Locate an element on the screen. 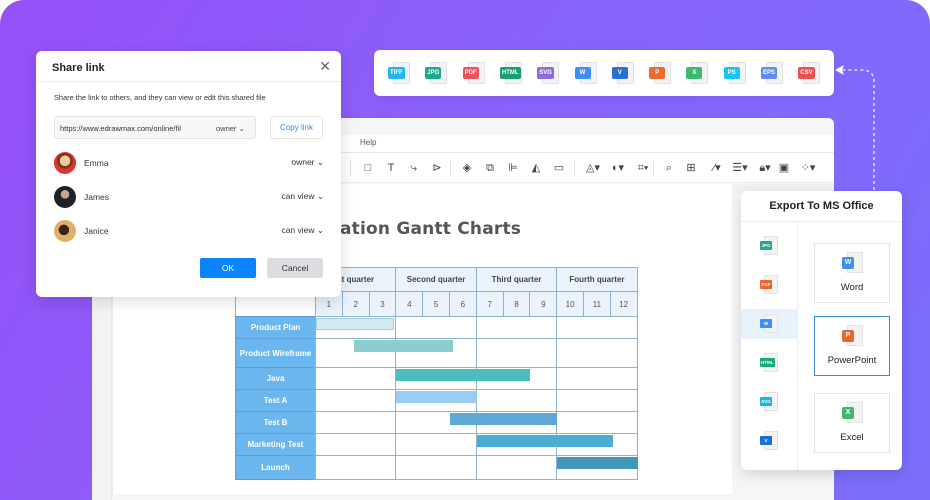  side-svg-file-icon: SVG is located at coordinates (769, 402).